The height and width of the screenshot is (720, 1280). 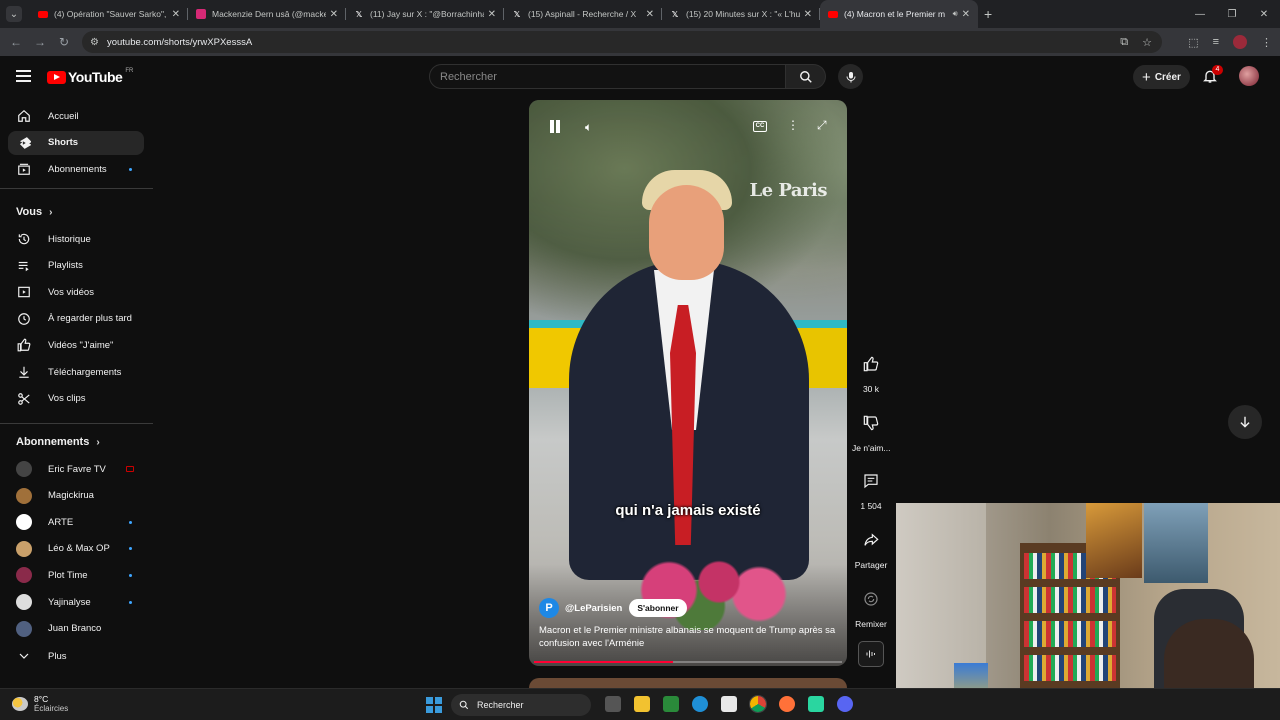 I want to click on voice-search-button, so click(x=850, y=76).